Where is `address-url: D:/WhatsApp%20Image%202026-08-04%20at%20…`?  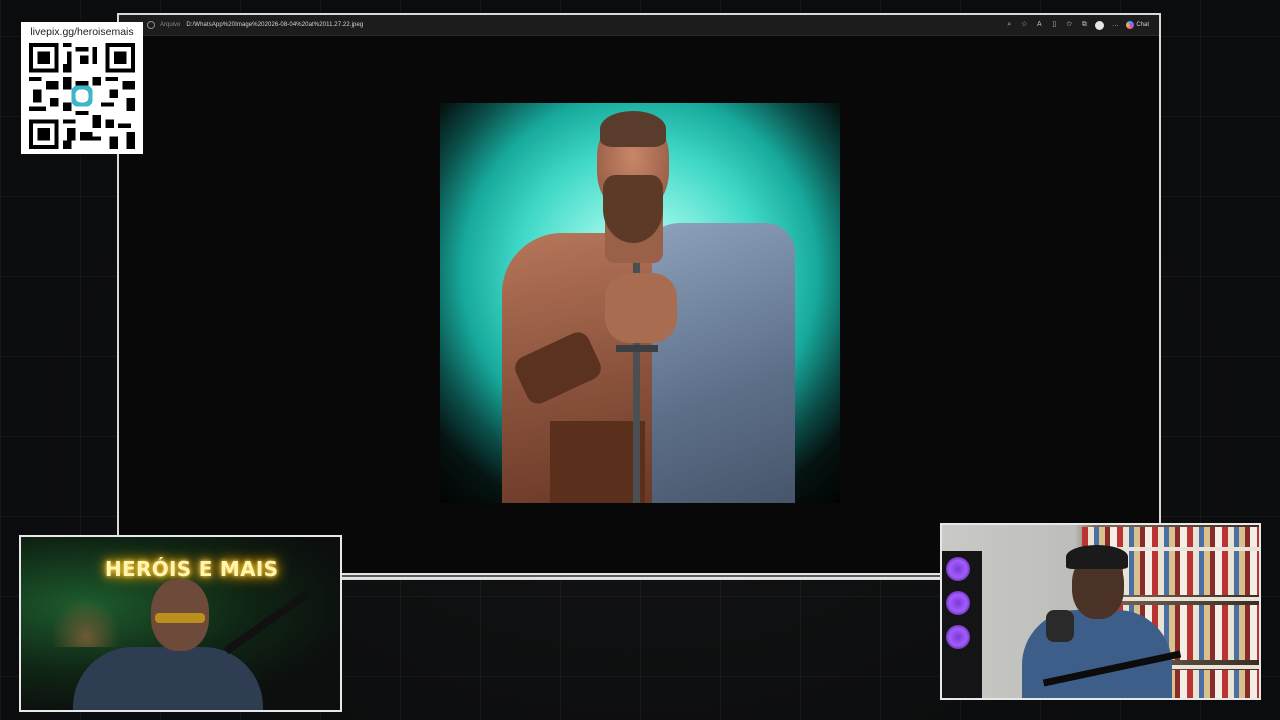
address-url: D:/WhatsApp%20Image%202026-08-04%20at%20… is located at coordinates (274, 25).